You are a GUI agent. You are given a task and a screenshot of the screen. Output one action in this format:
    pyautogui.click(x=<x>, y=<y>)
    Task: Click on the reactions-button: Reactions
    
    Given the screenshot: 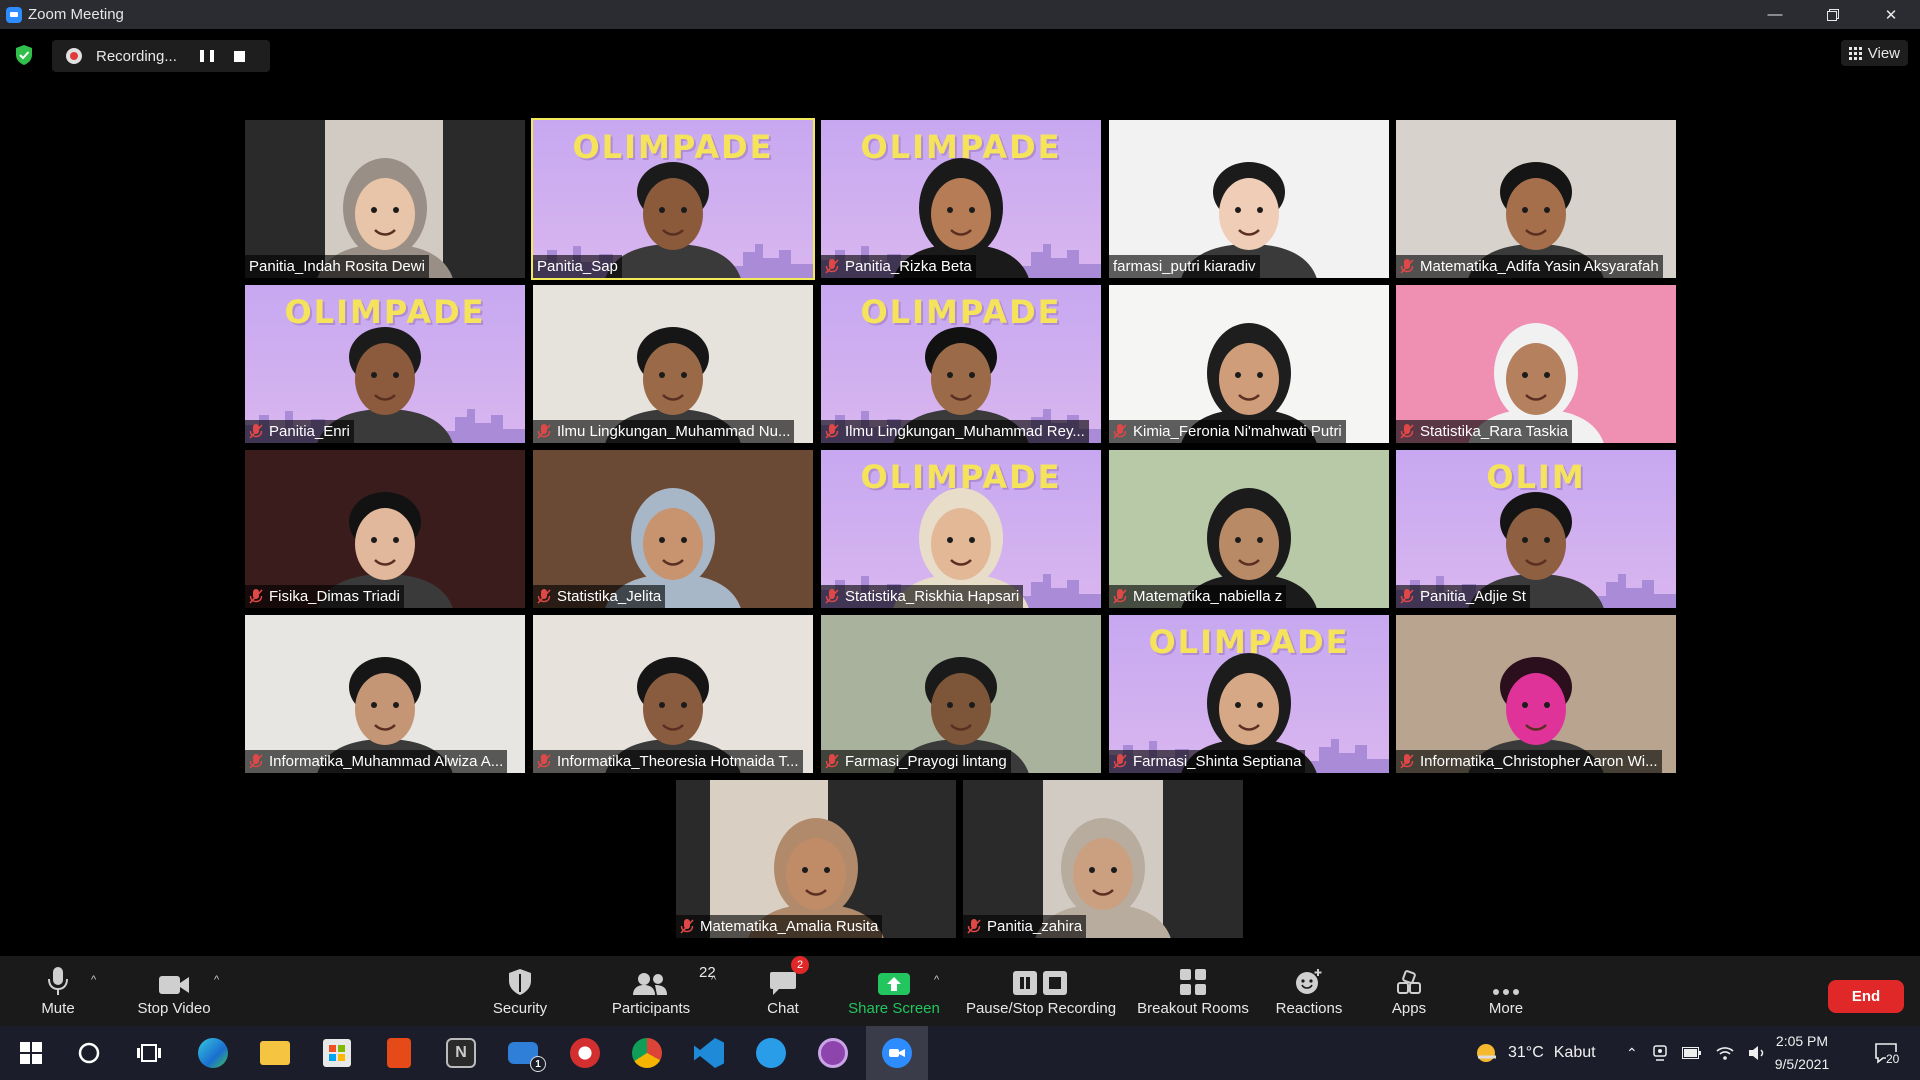 What is the action you would take?
    pyautogui.click(x=1309, y=991)
    